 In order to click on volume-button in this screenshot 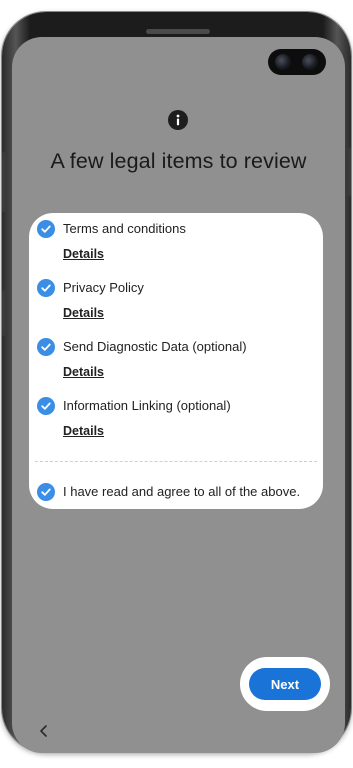, I will do `click(4, 182)`.